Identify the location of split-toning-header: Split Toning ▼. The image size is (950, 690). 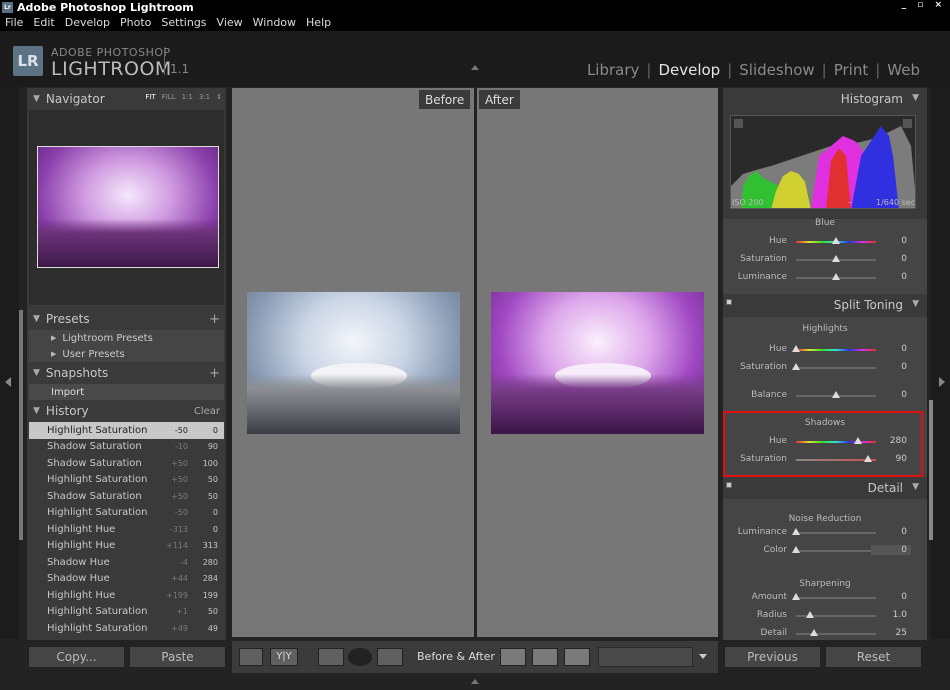
(825, 305).